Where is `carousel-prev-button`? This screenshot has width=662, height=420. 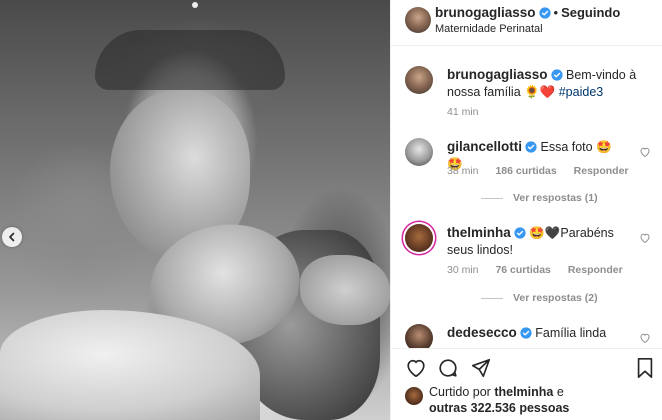
carousel-prev-button is located at coordinates (12, 237).